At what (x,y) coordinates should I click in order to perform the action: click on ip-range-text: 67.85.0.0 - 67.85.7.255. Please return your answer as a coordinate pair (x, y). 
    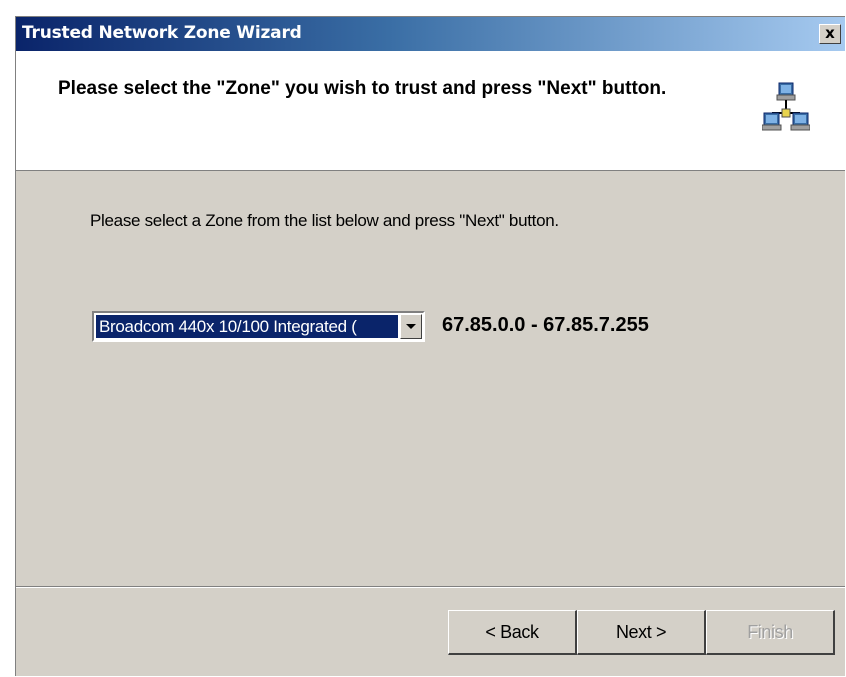
    Looking at the image, I should click on (545, 325).